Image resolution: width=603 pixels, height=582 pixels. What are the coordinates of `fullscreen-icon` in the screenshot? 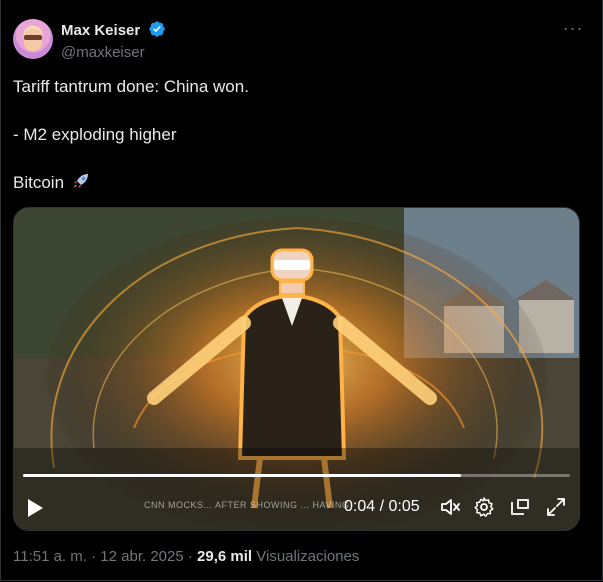 It's located at (556, 507).